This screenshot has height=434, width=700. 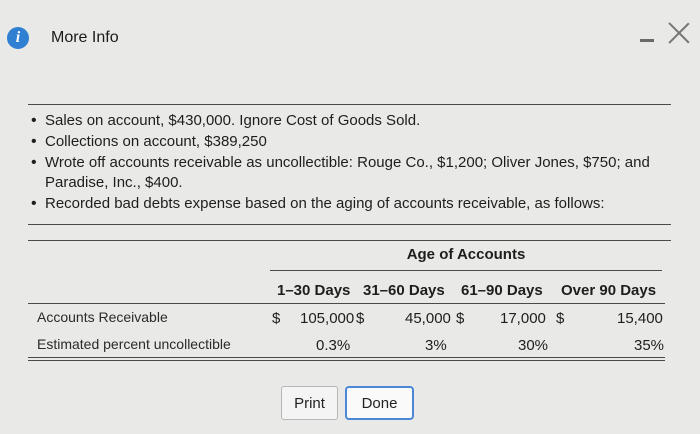 What do you see at coordinates (609, 290) in the screenshot?
I see `column-header: Over 90 Days` at bounding box center [609, 290].